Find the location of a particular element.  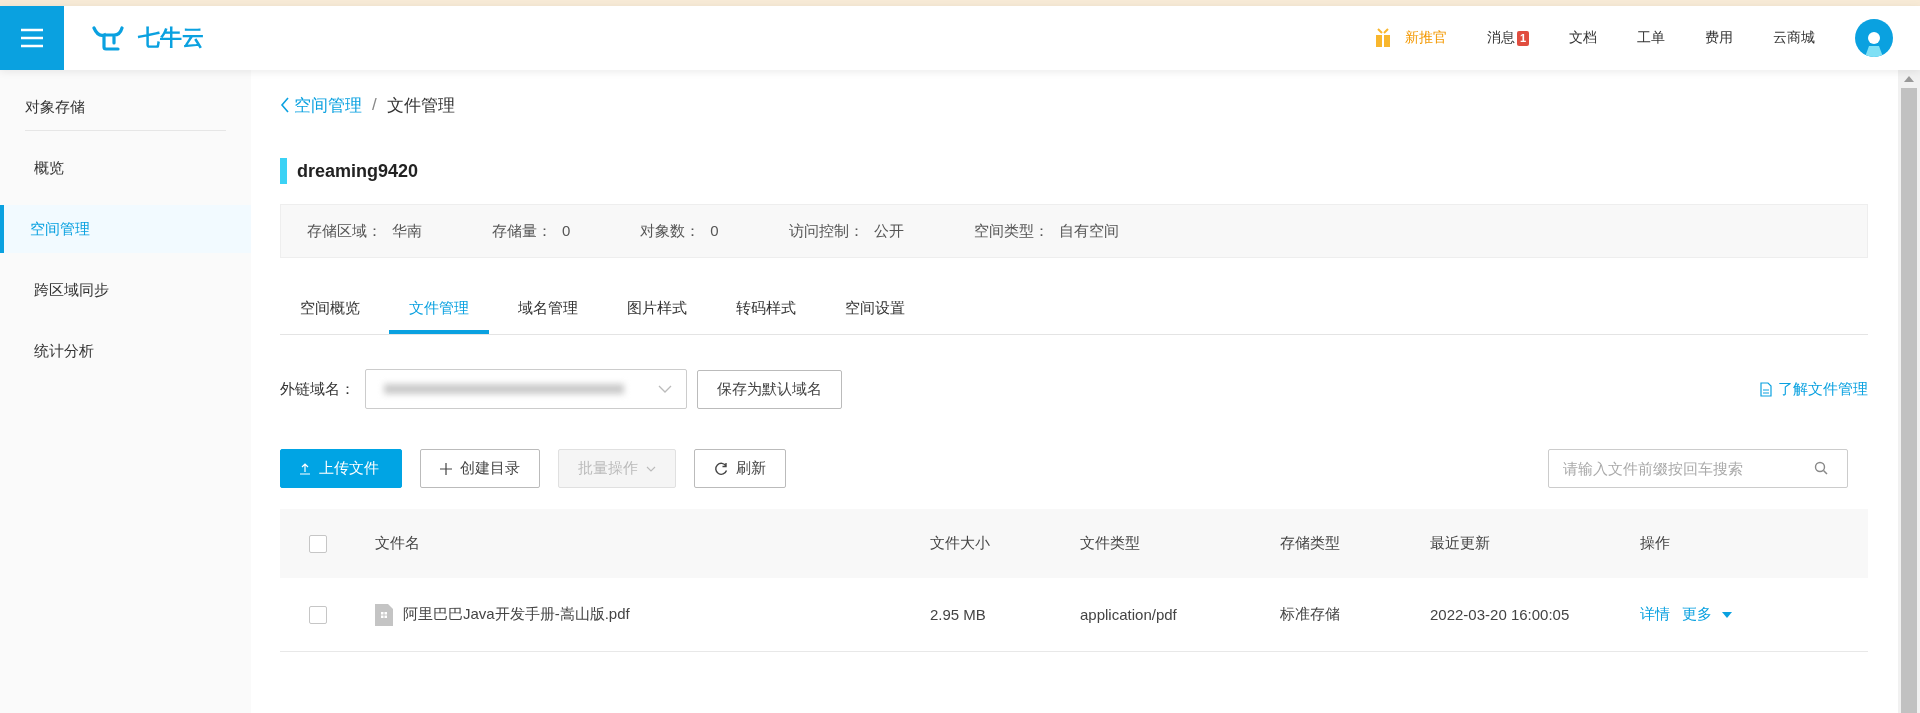

menu-icon is located at coordinates (32, 38).